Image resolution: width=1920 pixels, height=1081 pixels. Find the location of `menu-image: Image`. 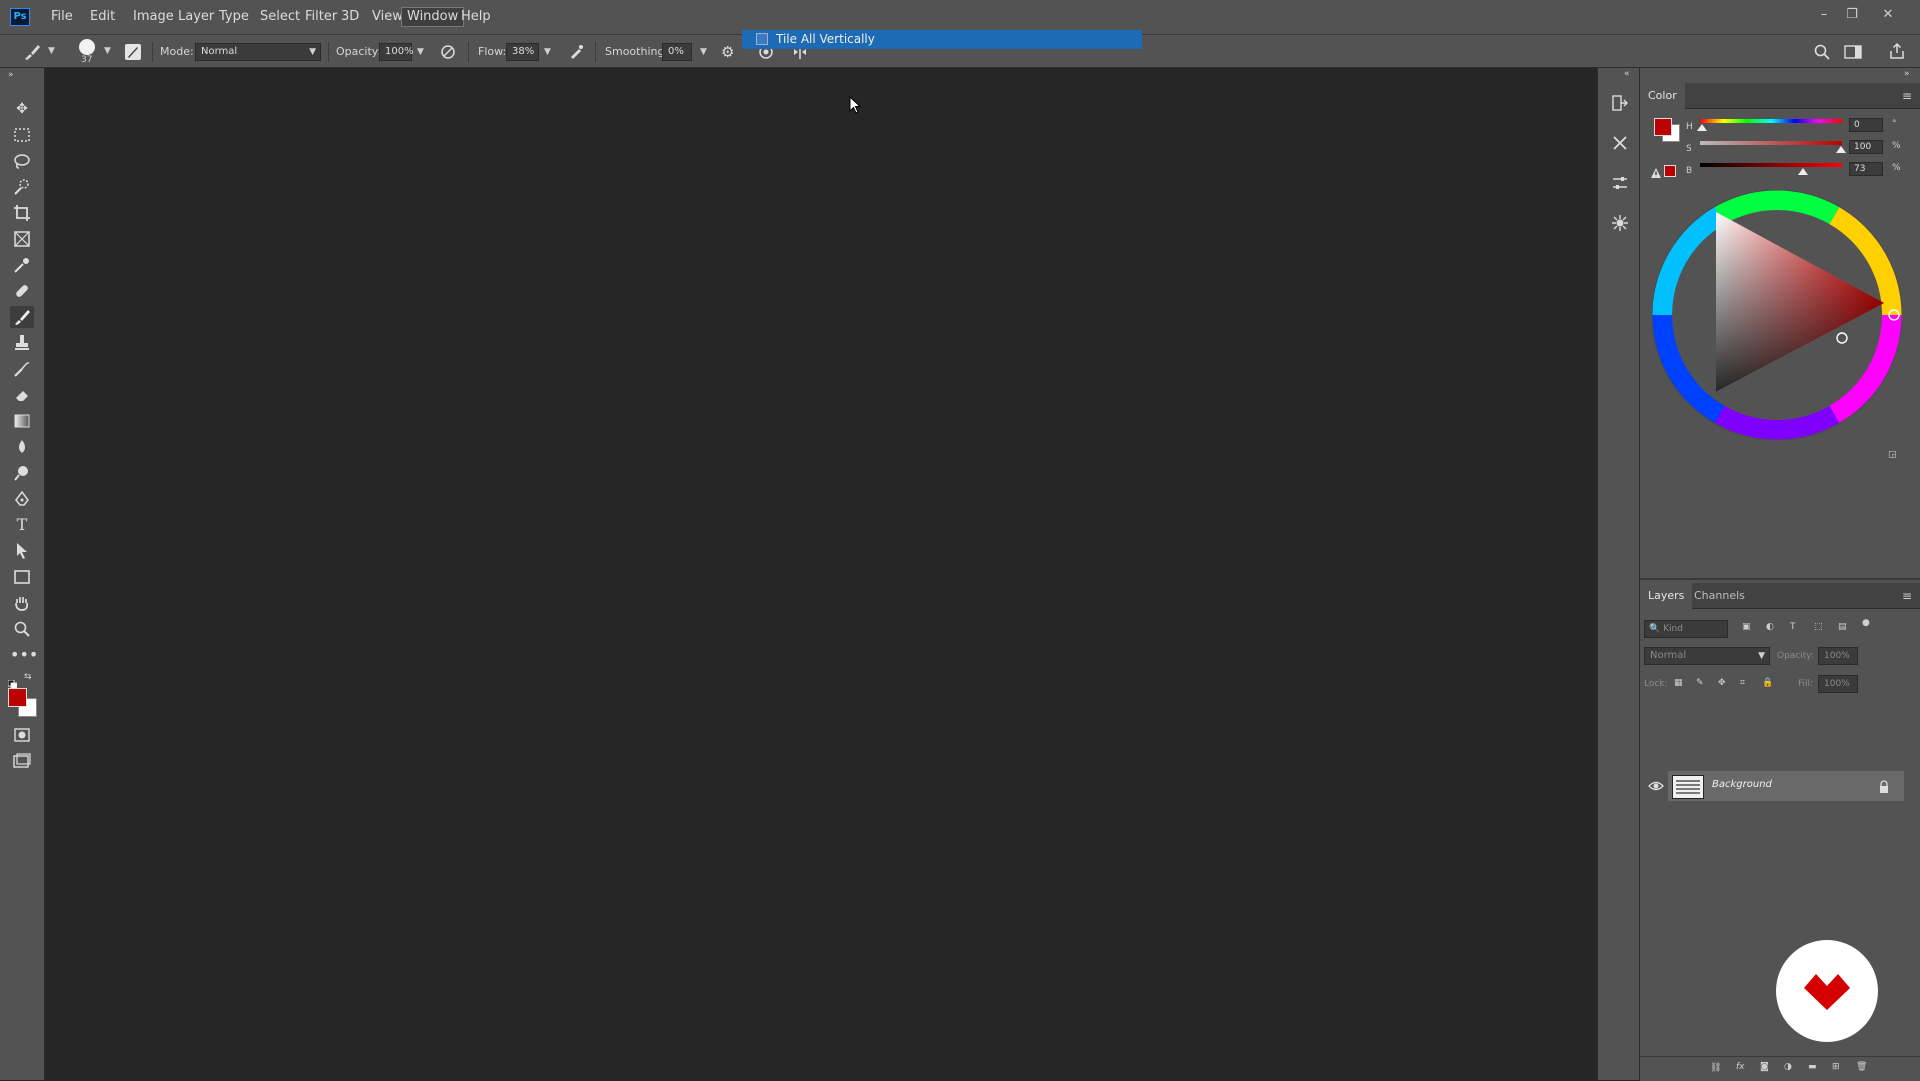

menu-image: Image is located at coordinates (153, 17).